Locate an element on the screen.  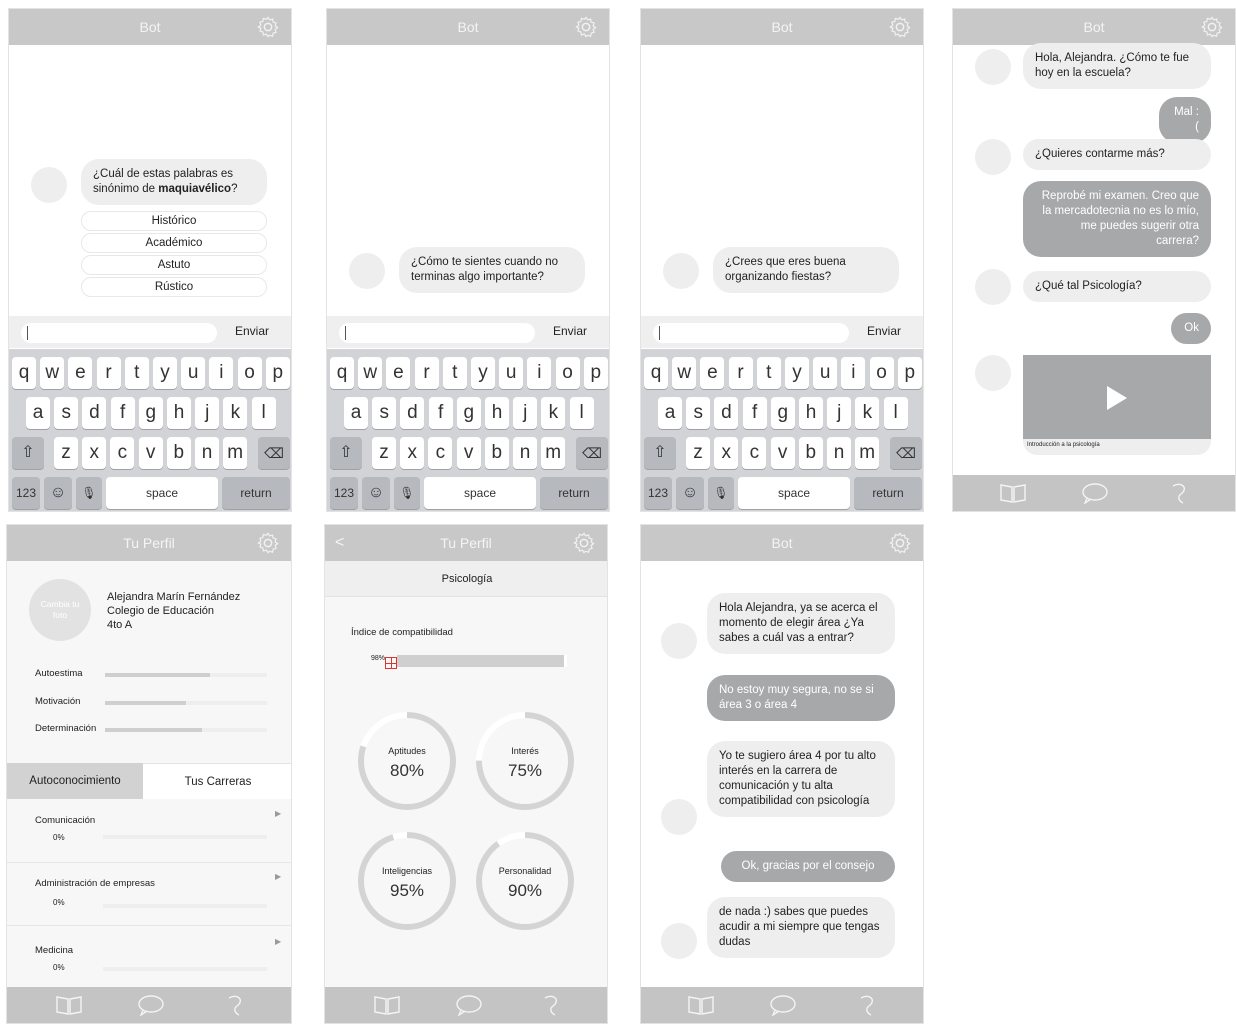
key-f: f is located at coordinates (754, 413).